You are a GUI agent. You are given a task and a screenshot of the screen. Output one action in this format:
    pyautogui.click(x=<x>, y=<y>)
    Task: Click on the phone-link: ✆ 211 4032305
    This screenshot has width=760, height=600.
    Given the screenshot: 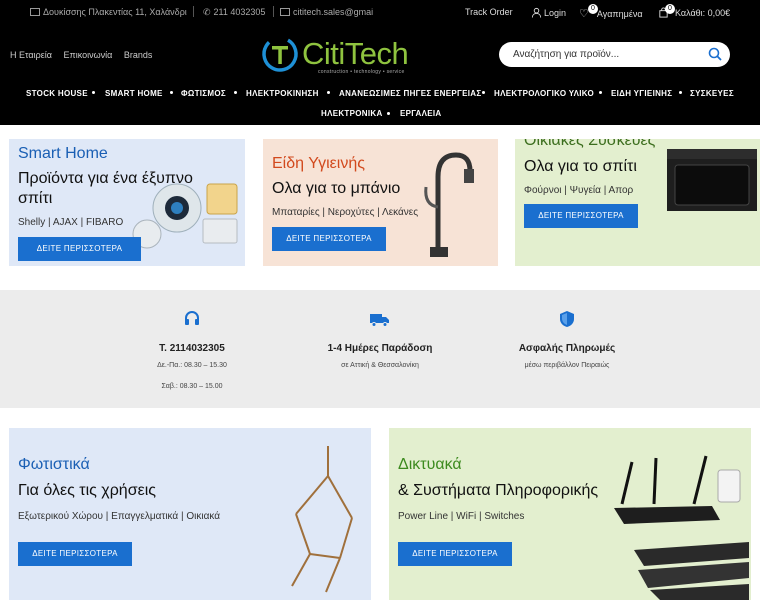 What is the action you would take?
    pyautogui.click(x=234, y=12)
    